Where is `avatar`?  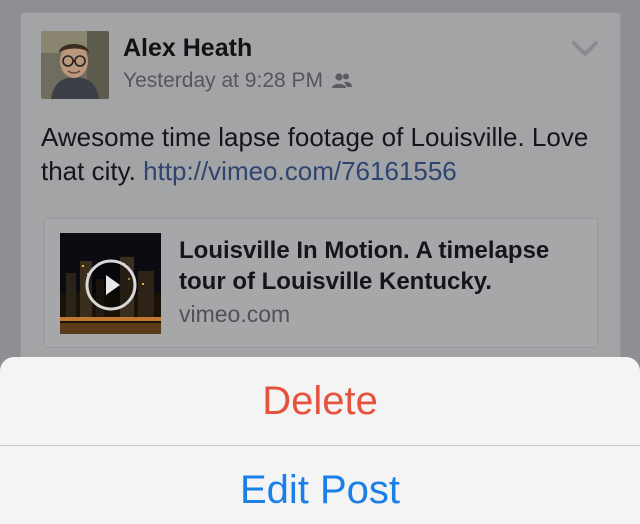 avatar is located at coordinates (75, 65).